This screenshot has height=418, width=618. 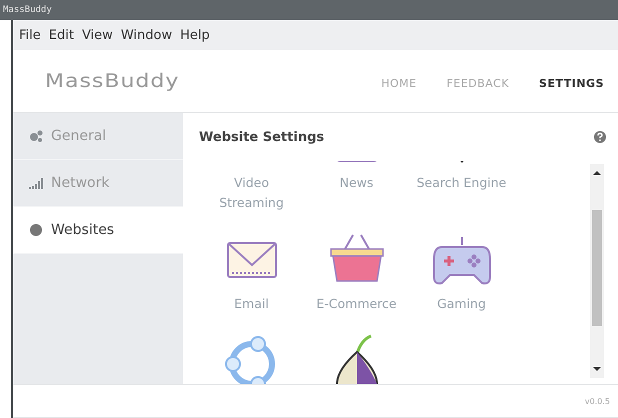 I want to click on menu-item: View, so click(x=97, y=35).